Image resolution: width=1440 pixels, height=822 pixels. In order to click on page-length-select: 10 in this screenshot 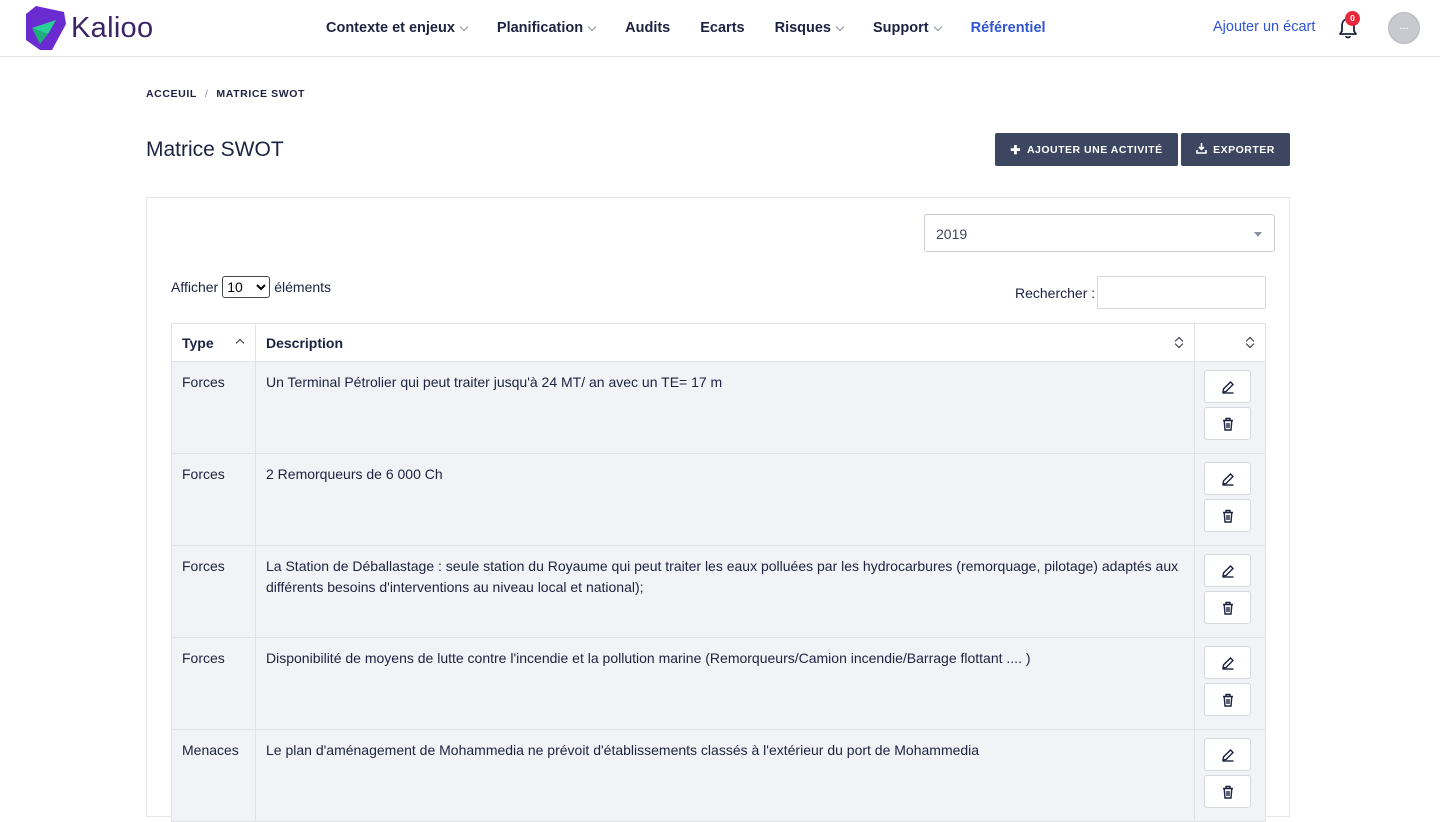, I will do `click(246, 287)`.